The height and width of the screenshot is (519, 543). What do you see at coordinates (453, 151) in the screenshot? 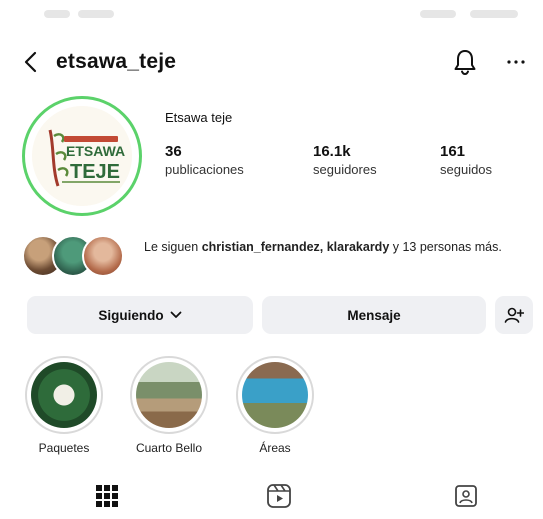
I see `stat-following-value: 161` at bounding box center [453, 151].